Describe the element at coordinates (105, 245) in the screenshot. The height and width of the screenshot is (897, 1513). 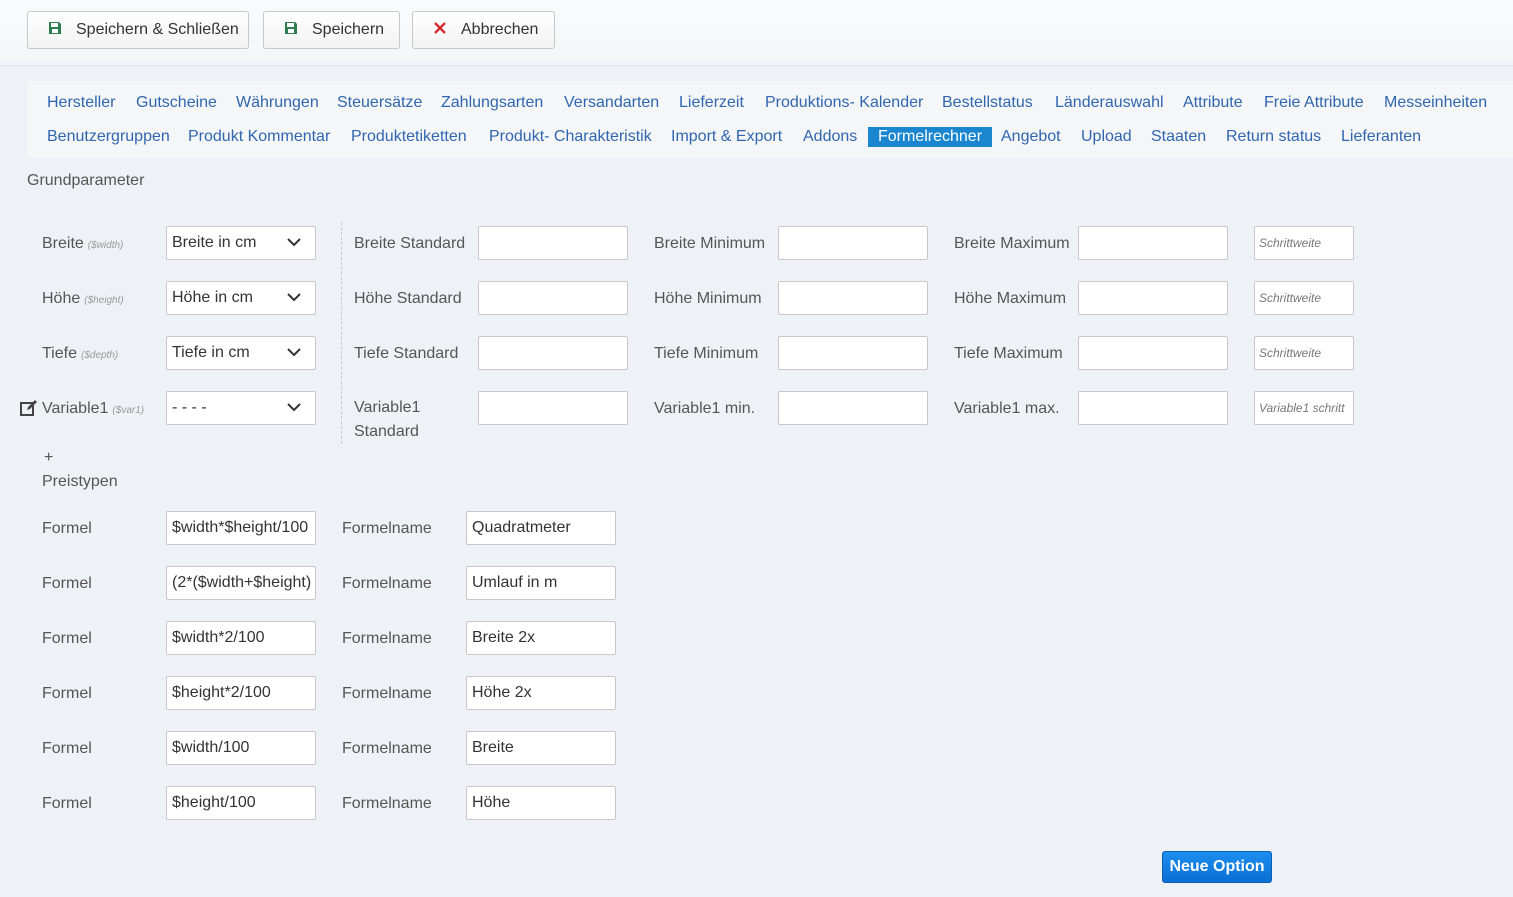
I see `param-var: ($width)` at that location.